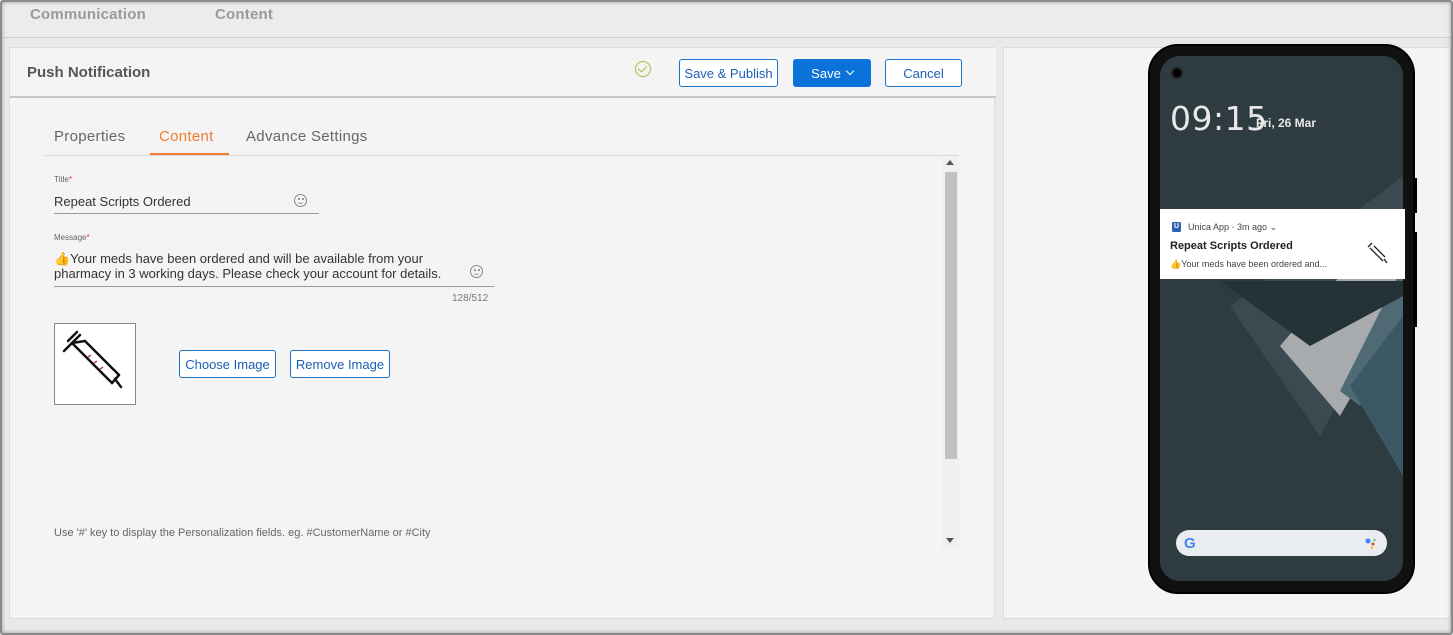  Describe the element at coordinates (274, 286) in the screenshot. I see `message-underline` at that location.